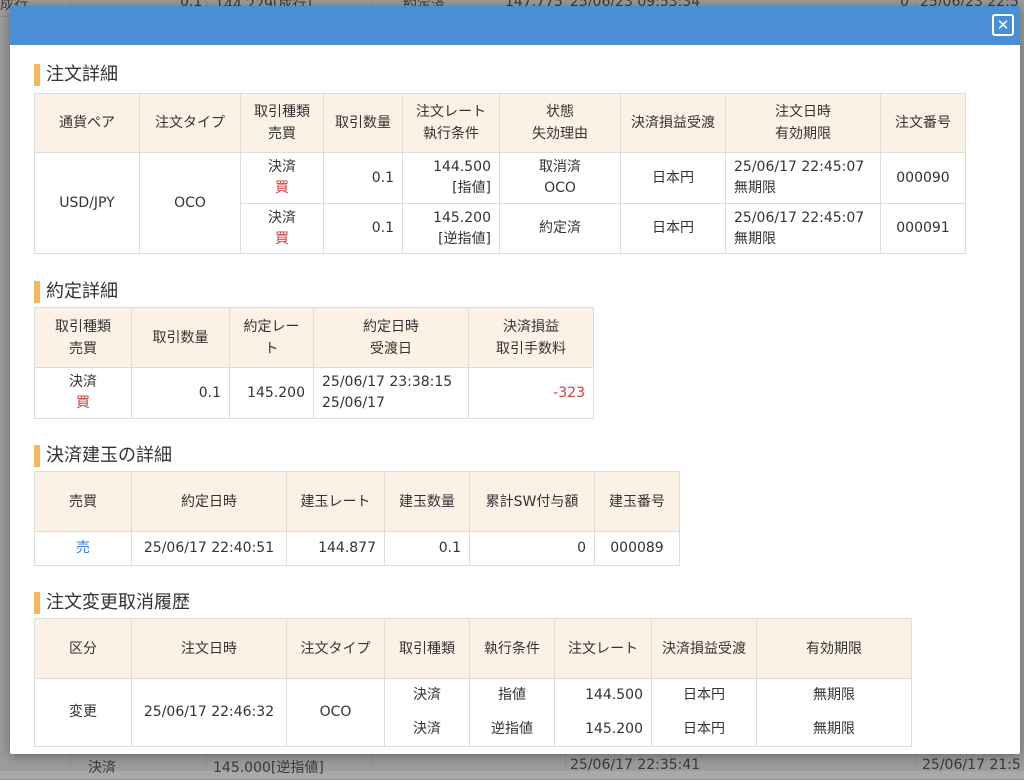 This screenshot has height=780, width=1024. Describe the element at coordinates (803, 123) in the screenshot. I see `header-date: 注文日時 有効期限` at that location.